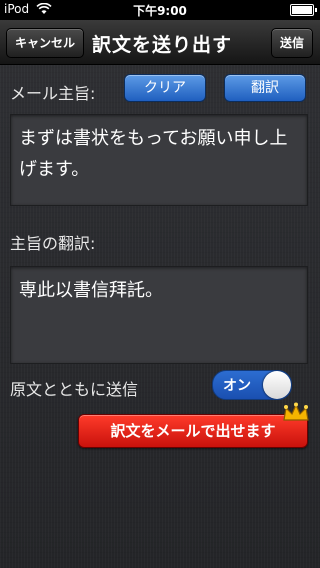 The image size is (320, 568). Describe the element at coordinates (165, 88) in the screenshot. I see `clear-button: クリア` at that location.